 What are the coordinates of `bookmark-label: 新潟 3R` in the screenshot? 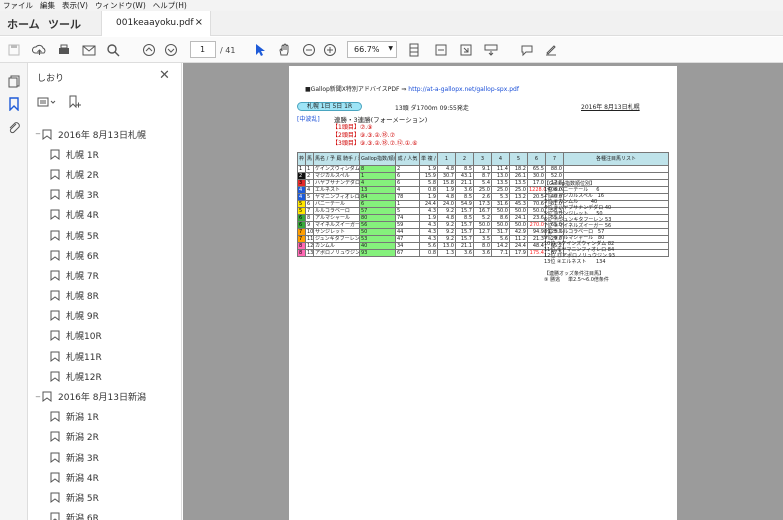 It's located at (82, 458).